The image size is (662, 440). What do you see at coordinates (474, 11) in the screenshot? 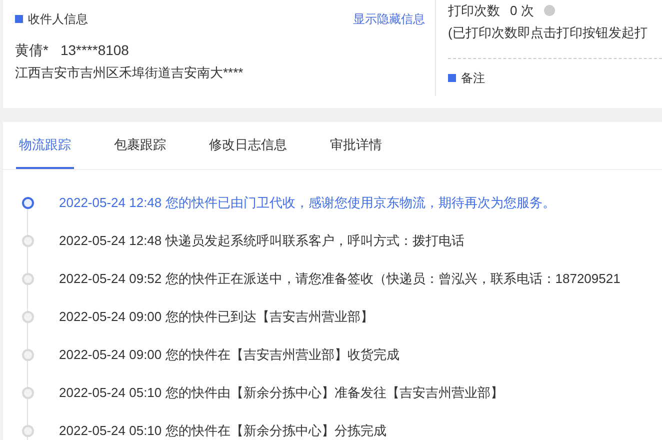
I see `print-count-label: 打印次数` at bounding box center [474, 11].